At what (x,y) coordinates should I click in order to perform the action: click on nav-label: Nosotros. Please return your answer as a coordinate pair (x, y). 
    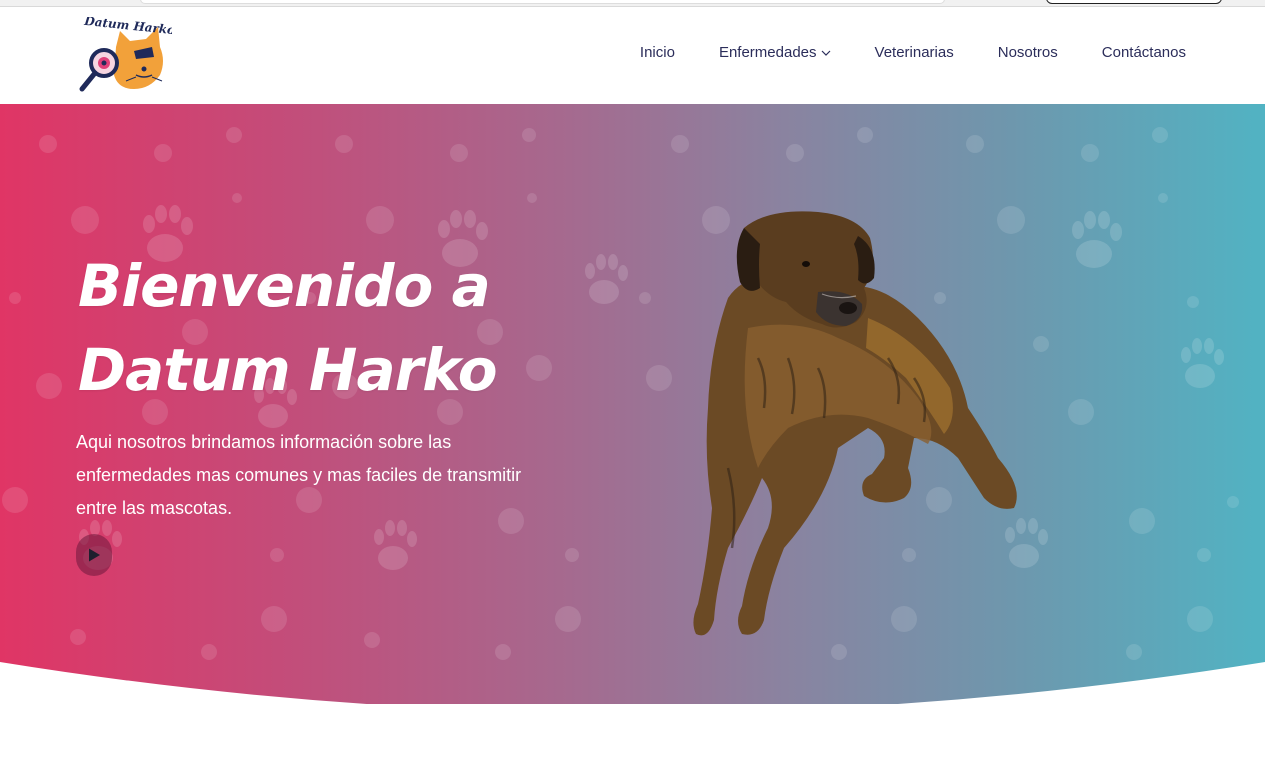
    Looking at the image, I should click on (1027, 52).